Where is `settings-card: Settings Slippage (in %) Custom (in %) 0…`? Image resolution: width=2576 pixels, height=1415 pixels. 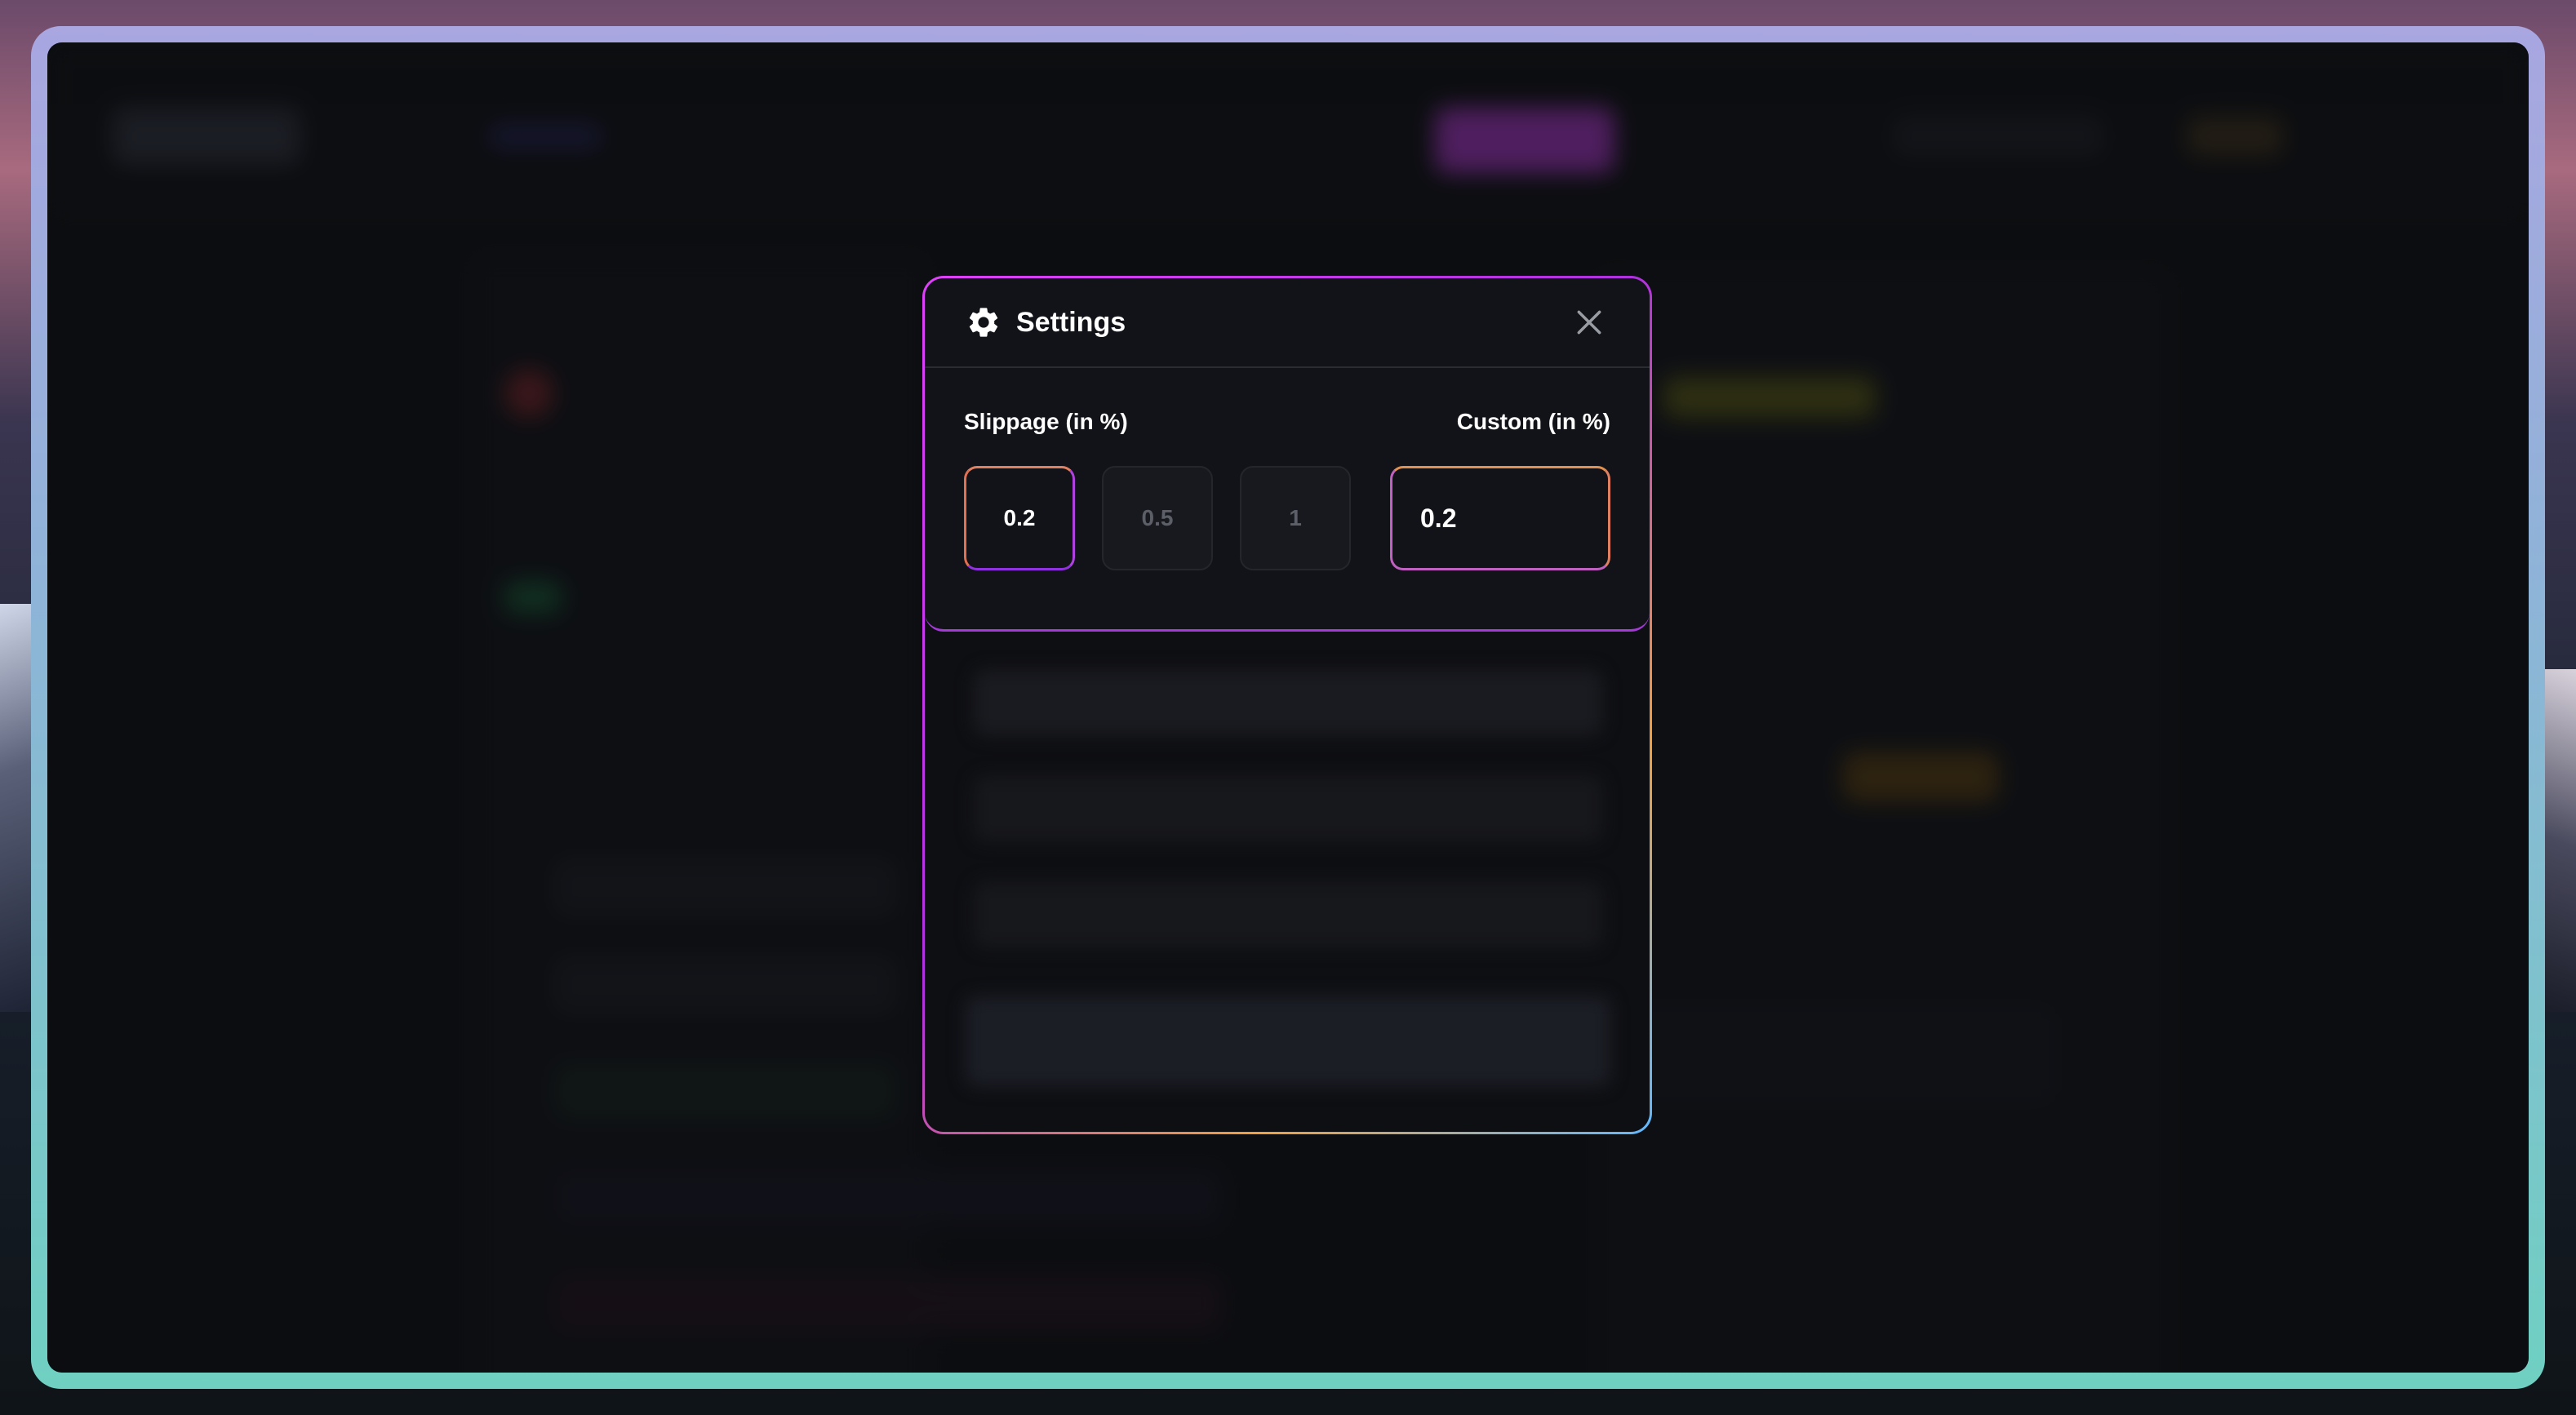
settings-card: Settings Slippage (in %) Custom (in %) 0… is located at coordinates (1287, 455).